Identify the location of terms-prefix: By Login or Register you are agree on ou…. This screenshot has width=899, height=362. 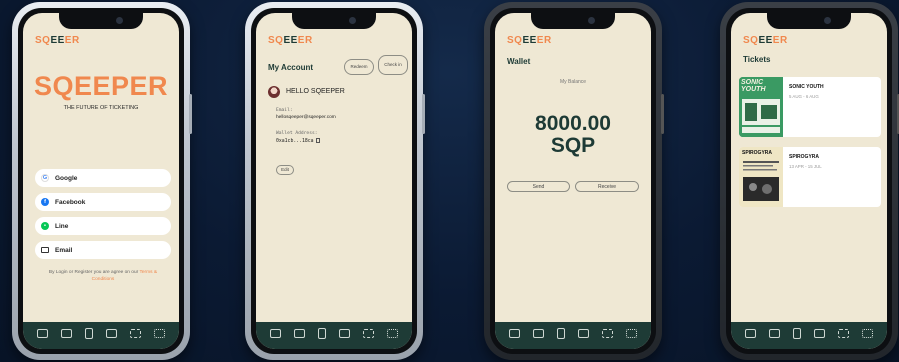
(94, 272).